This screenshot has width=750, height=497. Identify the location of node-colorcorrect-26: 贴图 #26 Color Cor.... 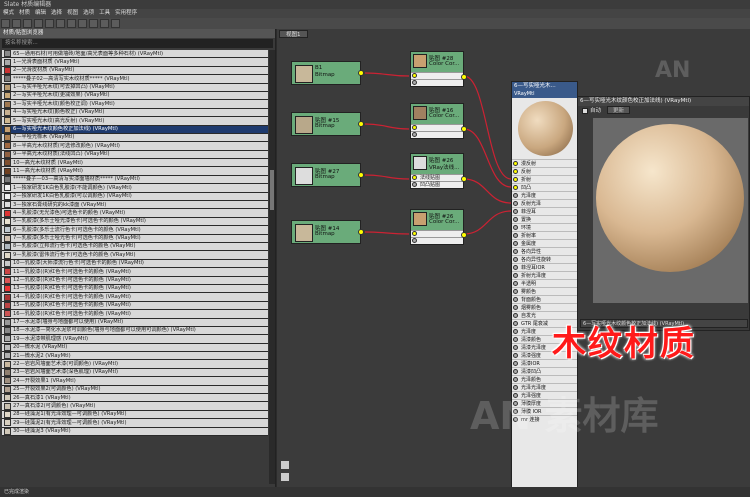
(438, 227).